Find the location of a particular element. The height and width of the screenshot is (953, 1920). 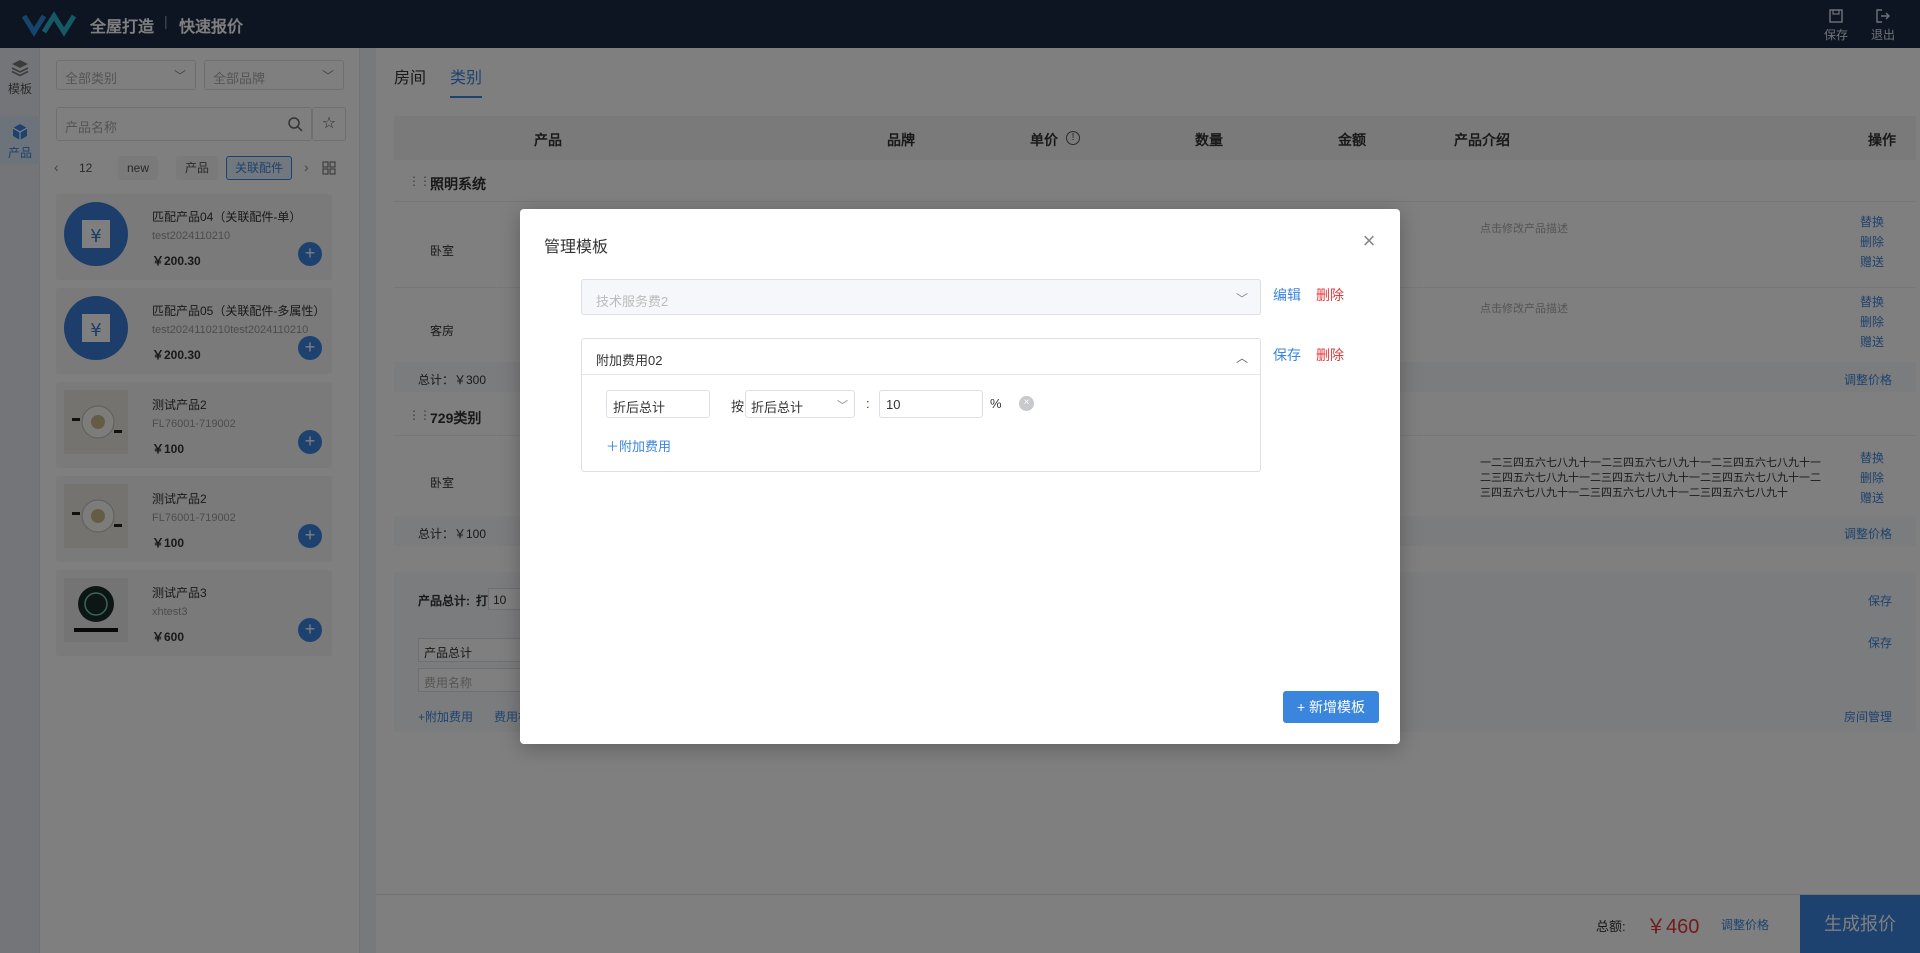

add-template-label: 新增模板 is located at coordinates (1337, 707).